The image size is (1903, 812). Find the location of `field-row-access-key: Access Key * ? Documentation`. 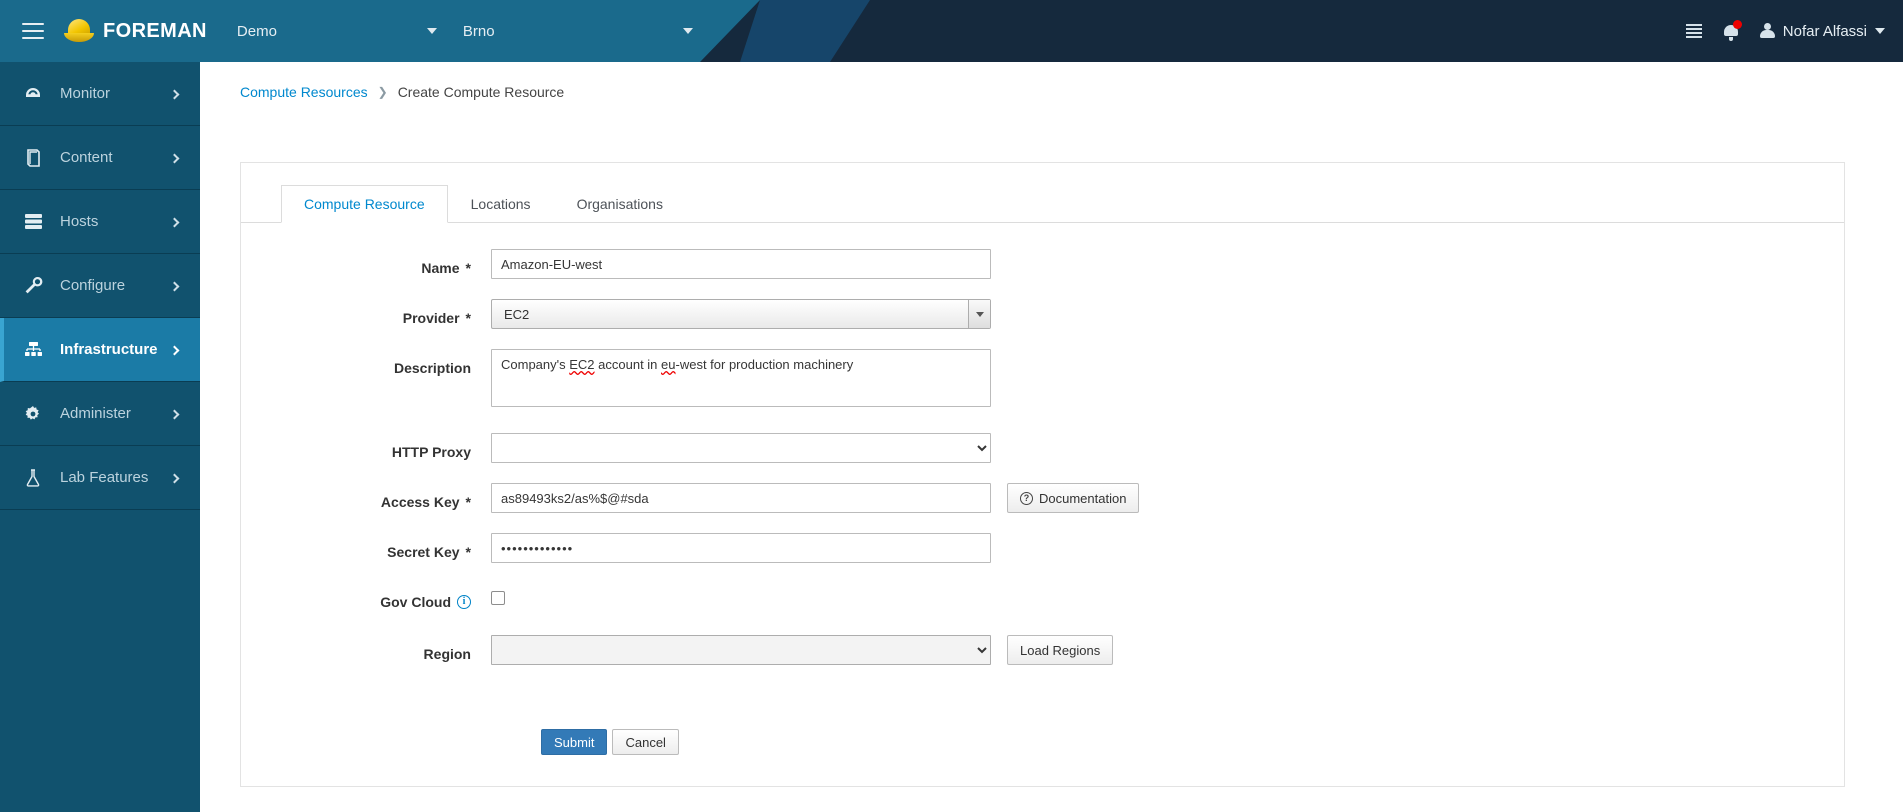

field-row-access-key: Access Key * ? Documentation is located at coordinates (1042, 498).